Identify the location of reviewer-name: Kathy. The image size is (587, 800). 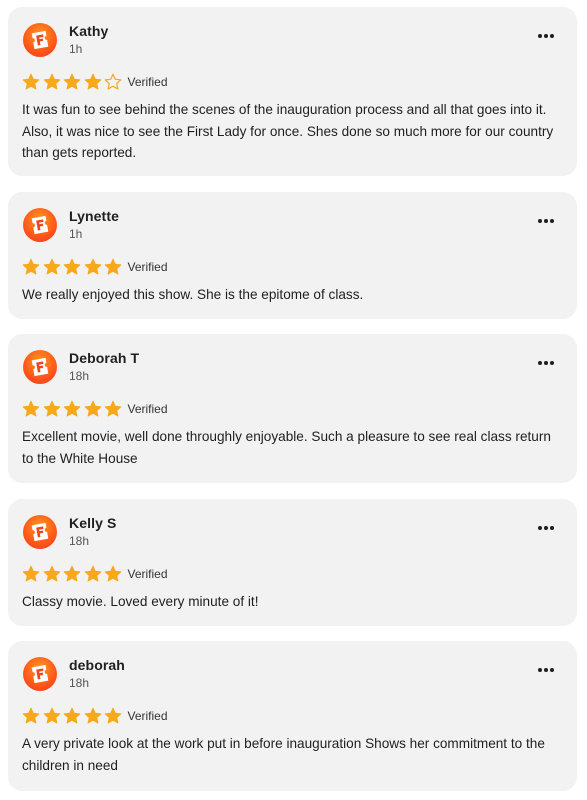
(89, 31).